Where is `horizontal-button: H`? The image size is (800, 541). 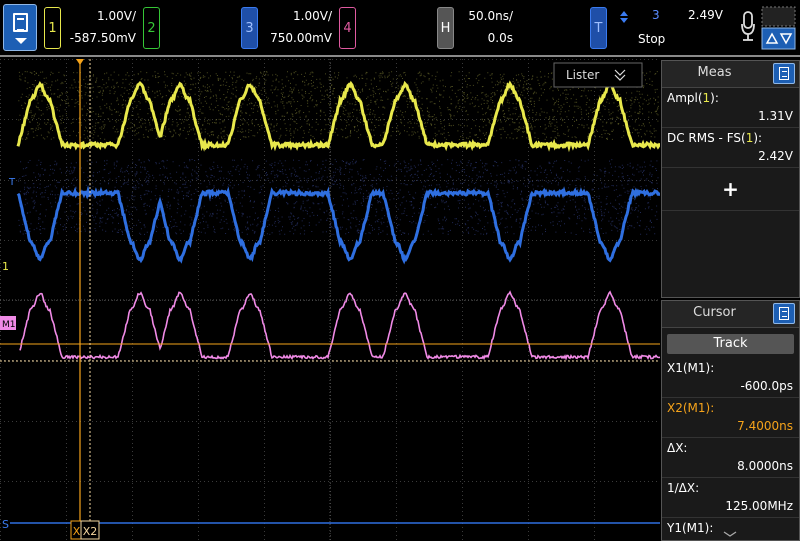 horizontal-button: H is located at coordinates (445, 28).